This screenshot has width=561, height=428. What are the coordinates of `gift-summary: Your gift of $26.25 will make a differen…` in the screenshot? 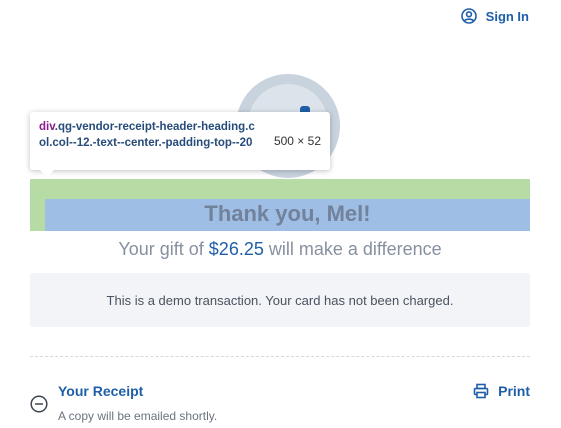 It's located at (280, 249).